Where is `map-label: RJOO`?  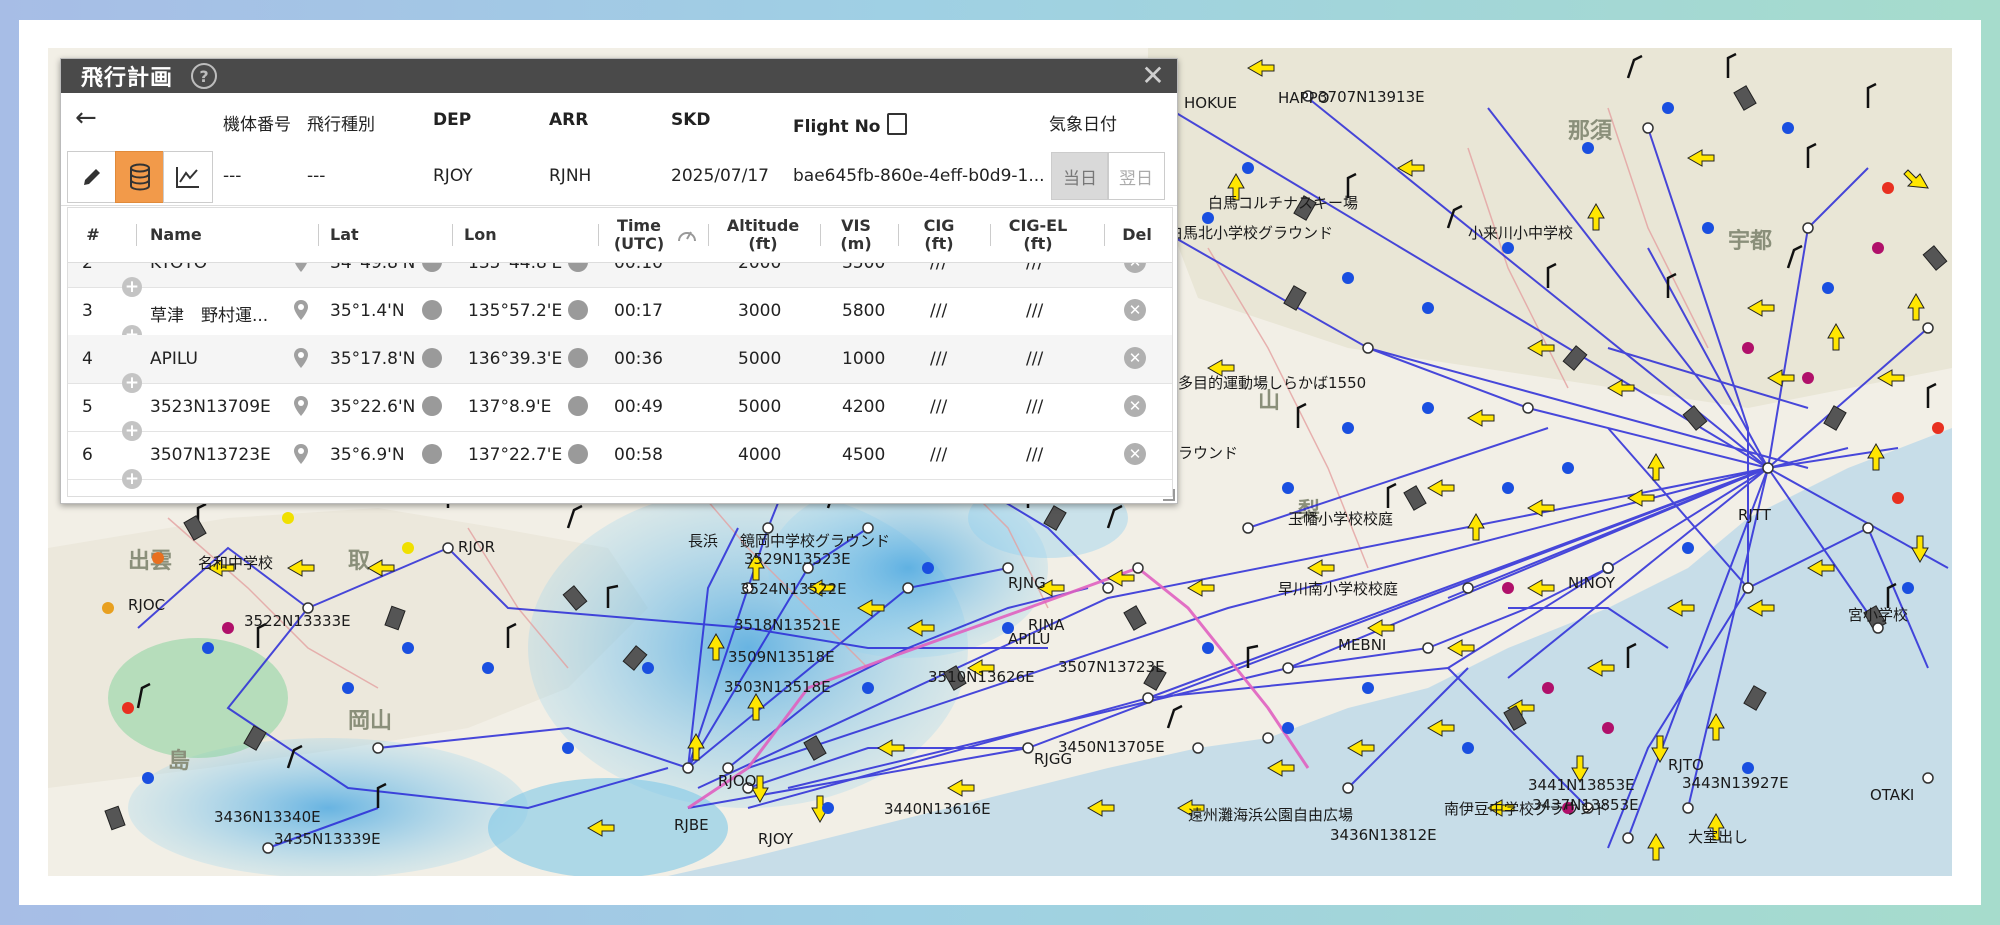
map-label: RJOO is located at coordinates (737, 781).